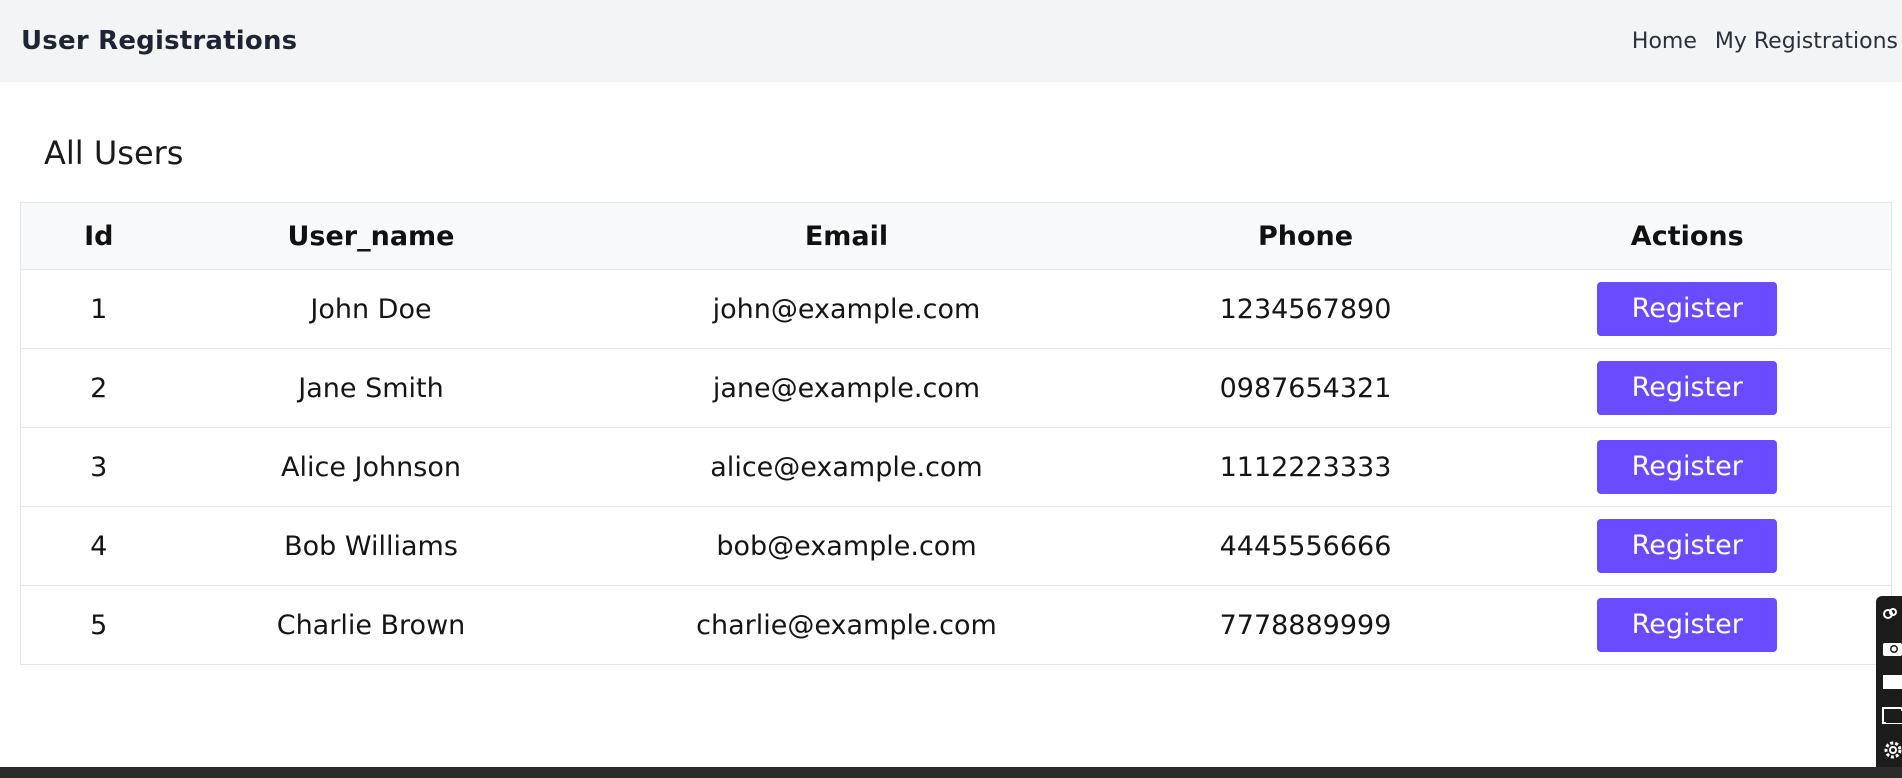 The width and height of the screenshot is (1902, 778). Describe the element at coordinates (98, 388) in the screenshot. I see `cell-id: 2` at that location.